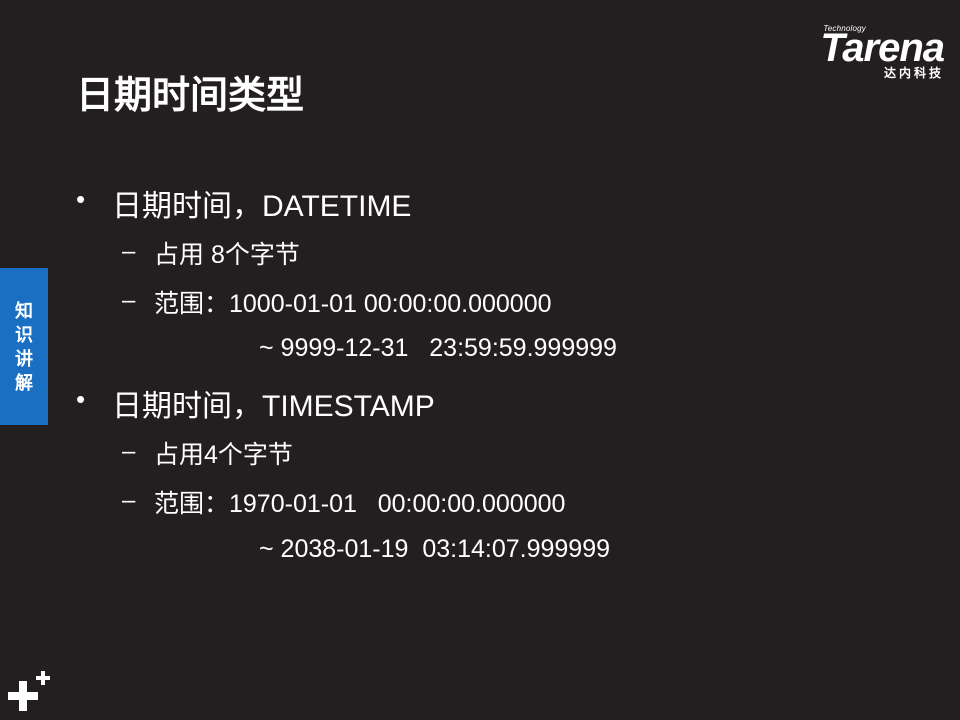 The height and width of the screenshot is (720, 960). Describe the element at coordinates (190, 96) in the screenshot. I see `slide-title: 日期时间类型` at that location.